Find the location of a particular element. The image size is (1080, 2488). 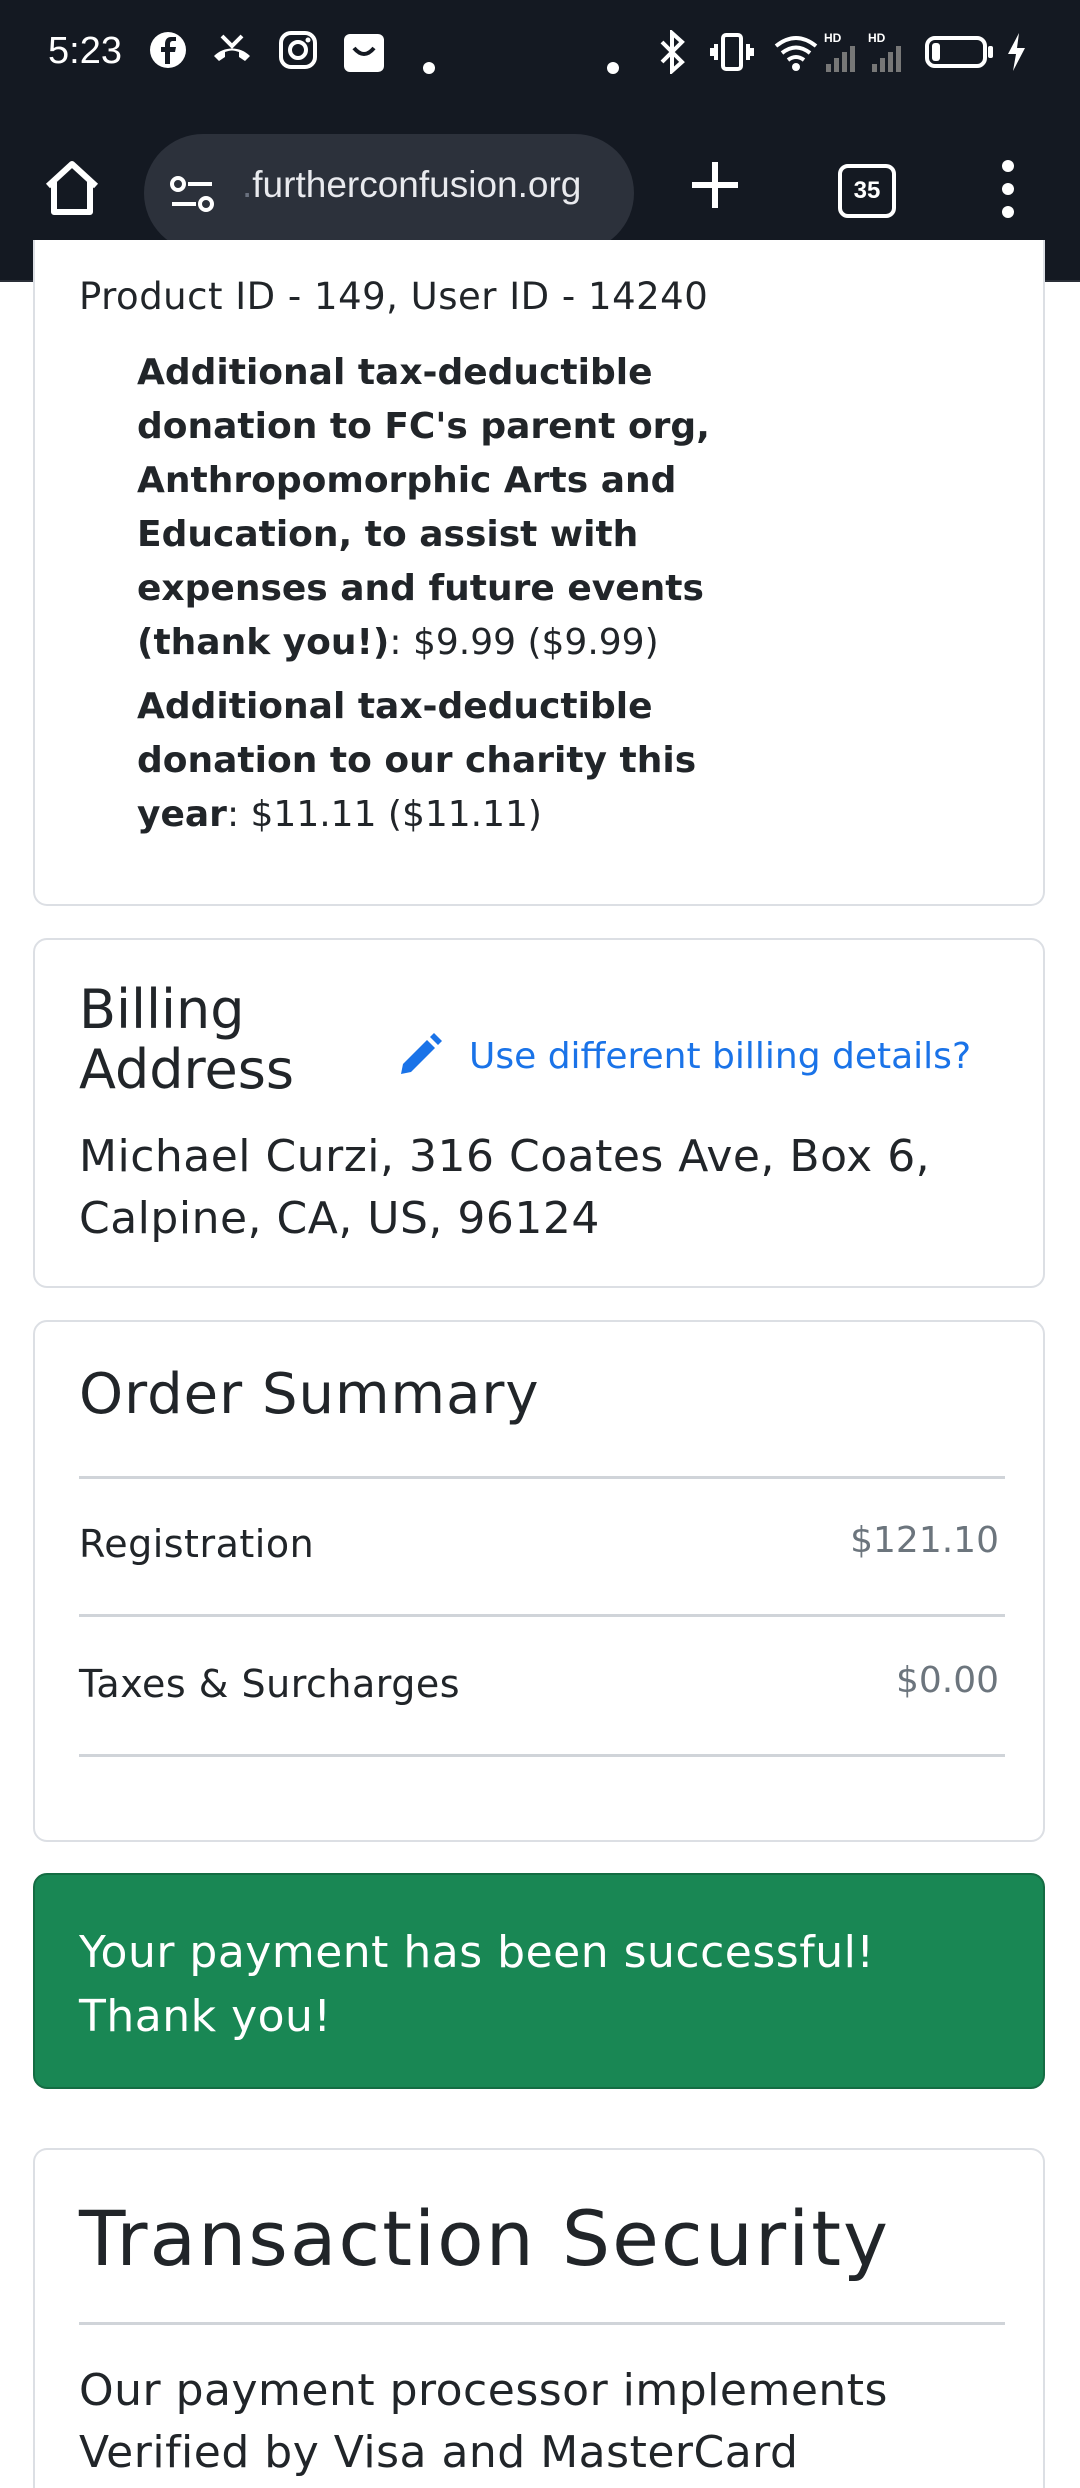

site-settings-icon is located at coordinates (192, 194).